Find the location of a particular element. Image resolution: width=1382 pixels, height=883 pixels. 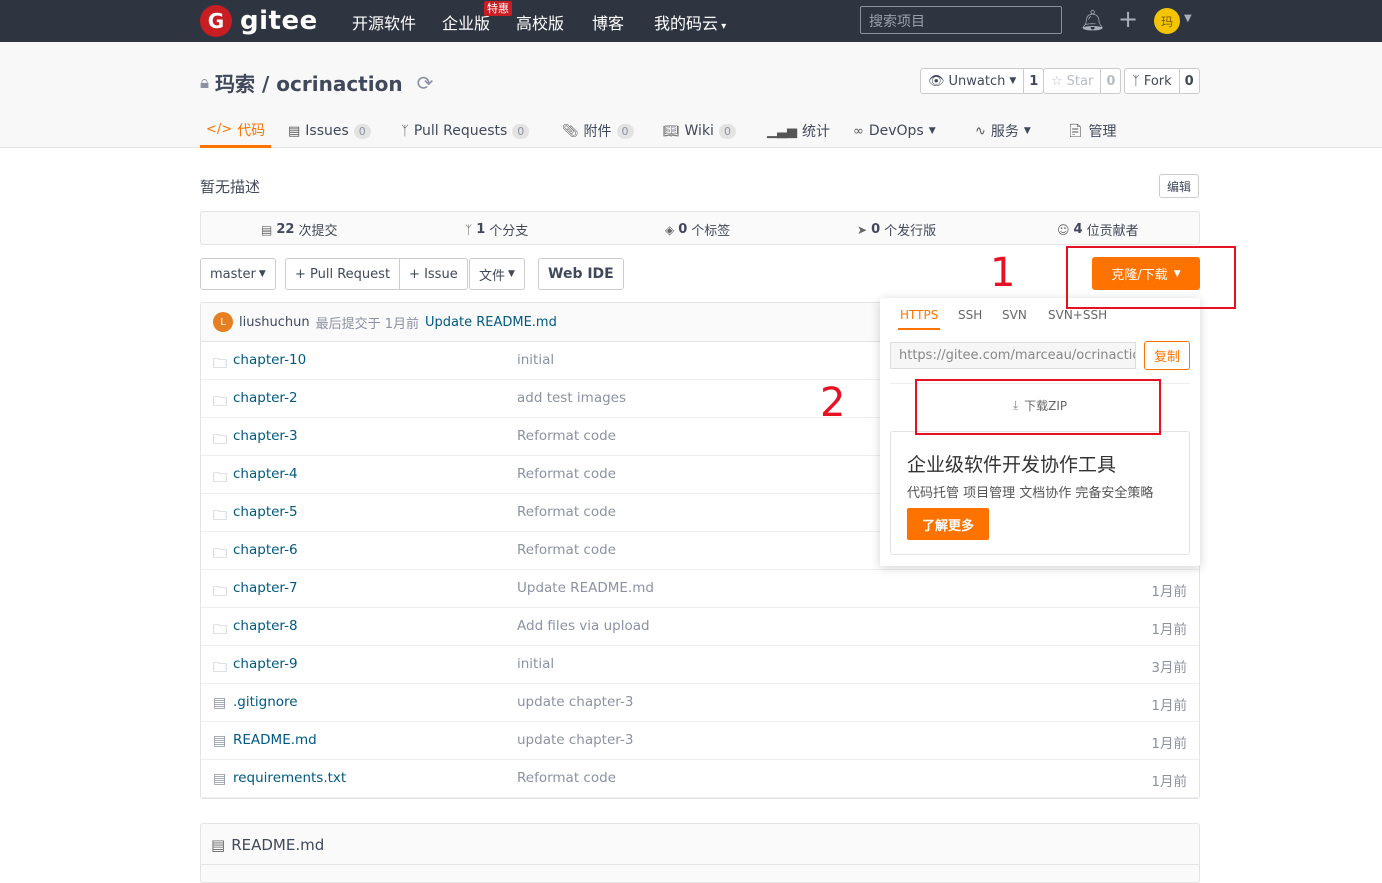

tab-ssh: SSH is located at coordinates (970, 315).